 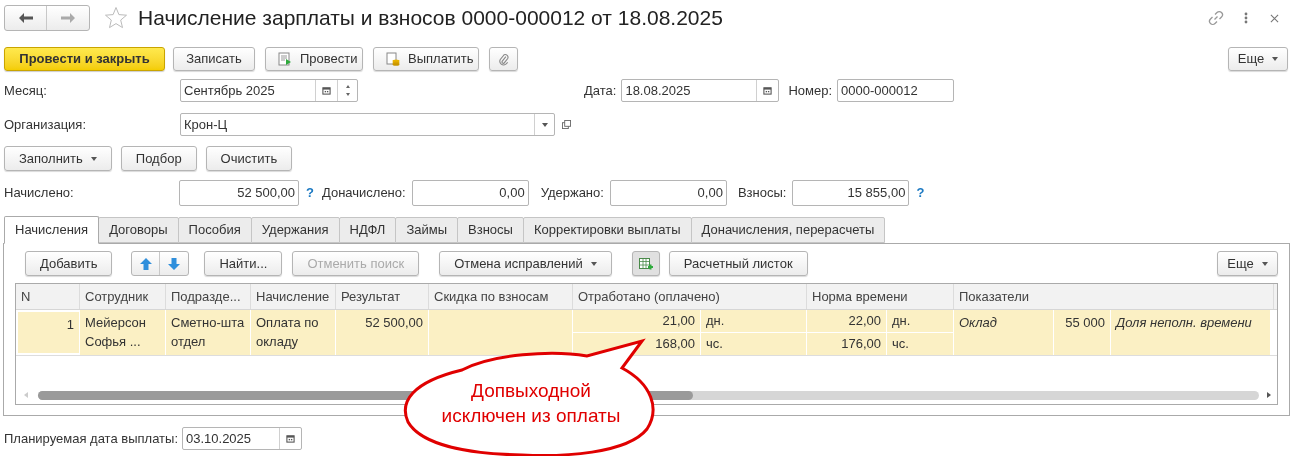 What do you see at coordinates (69, 263) in the screenshot?
I see `toolbar-button: Добавить` at bounding box center [69, 263].